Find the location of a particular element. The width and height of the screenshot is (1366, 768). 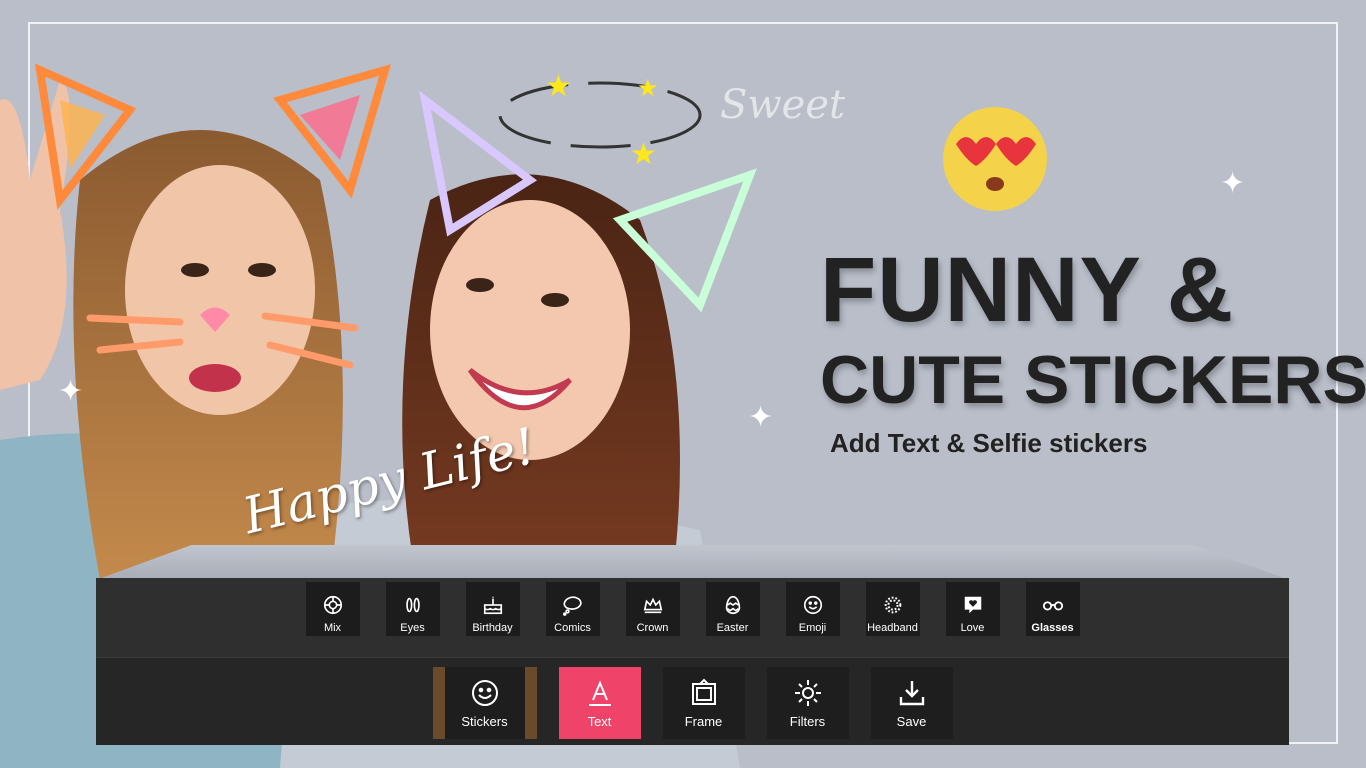

category-emoji: Emoji is located at coordinates (812, 609).